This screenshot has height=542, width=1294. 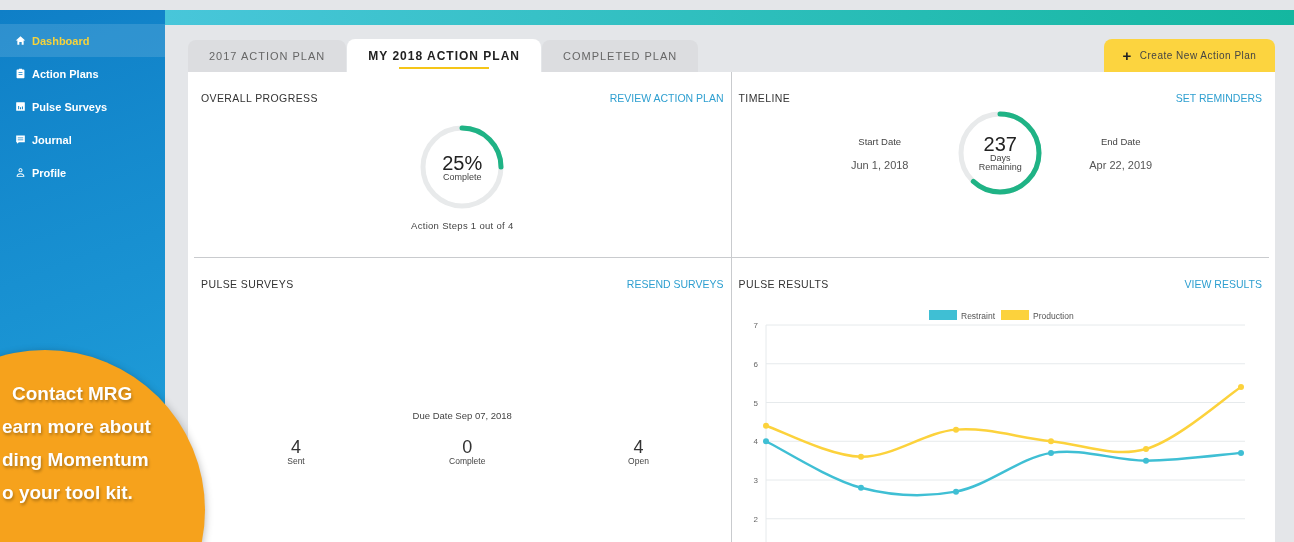 What do you see at coordinates (764, 98) in the screenshot?
I see `panel-title: TIMELINE` at bounding box center [764, 98].